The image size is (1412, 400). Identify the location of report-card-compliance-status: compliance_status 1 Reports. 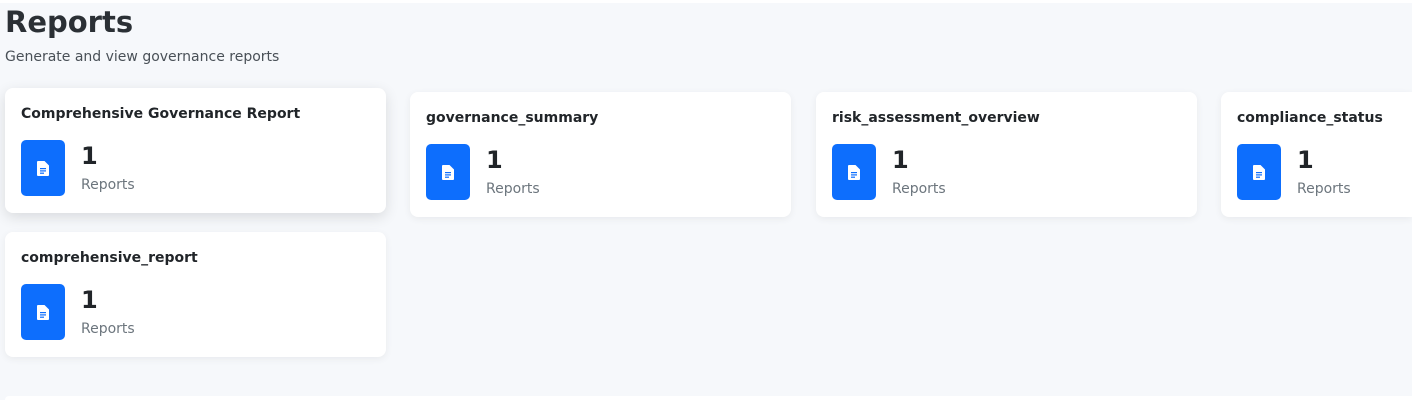
(1316, 154).